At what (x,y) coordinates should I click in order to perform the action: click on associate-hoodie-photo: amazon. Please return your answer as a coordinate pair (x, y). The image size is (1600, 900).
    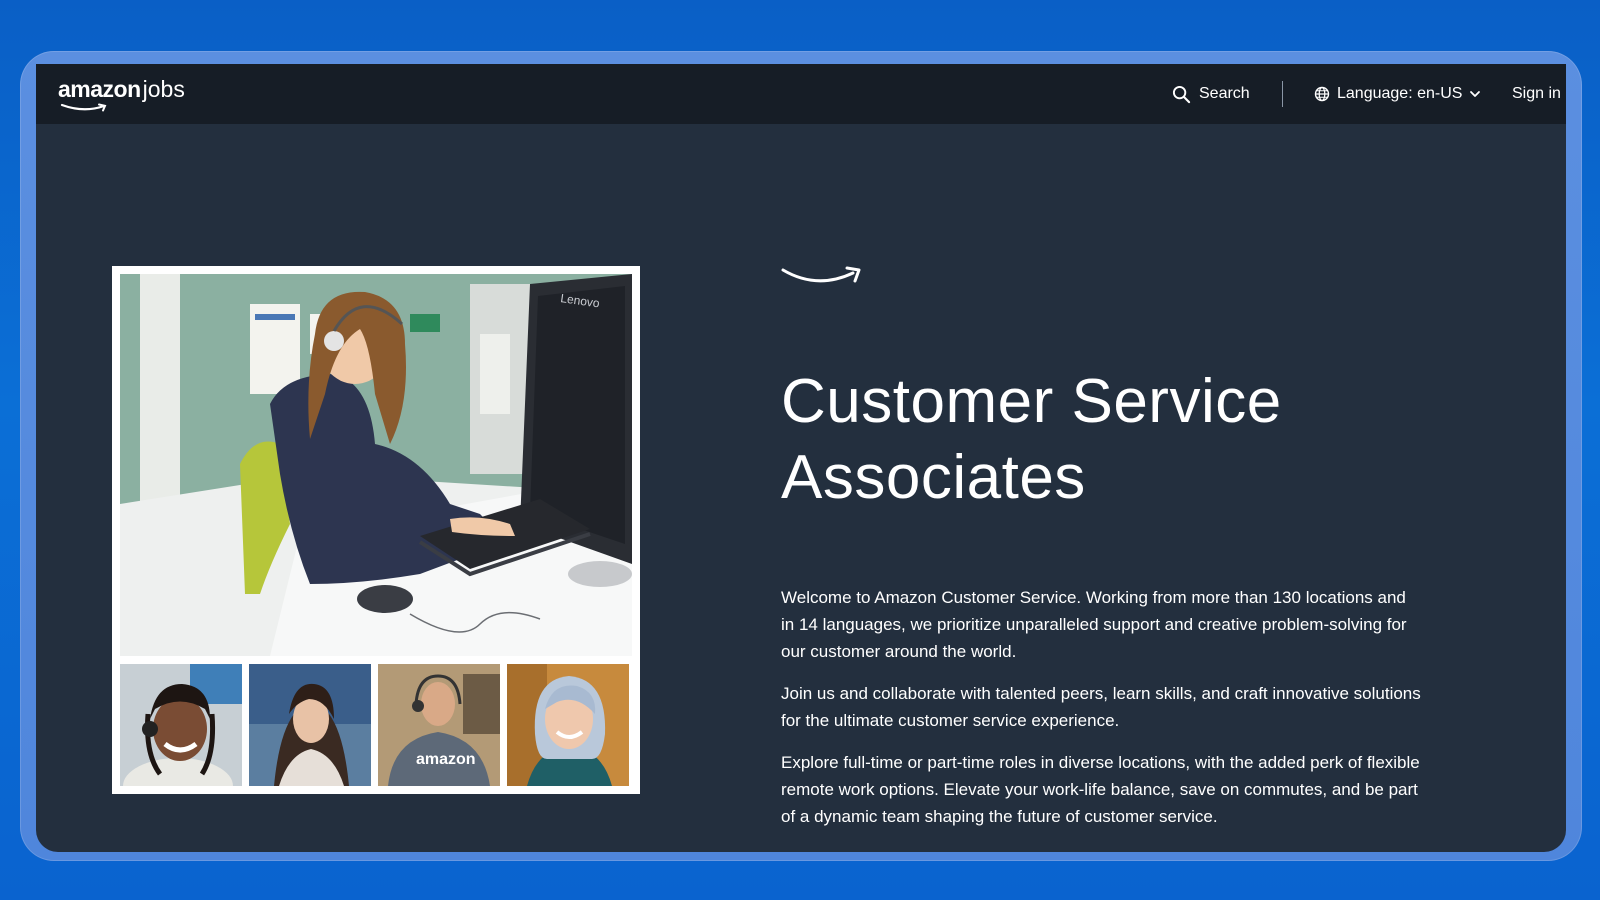
    Looking at the image, I should click on (439, 725).